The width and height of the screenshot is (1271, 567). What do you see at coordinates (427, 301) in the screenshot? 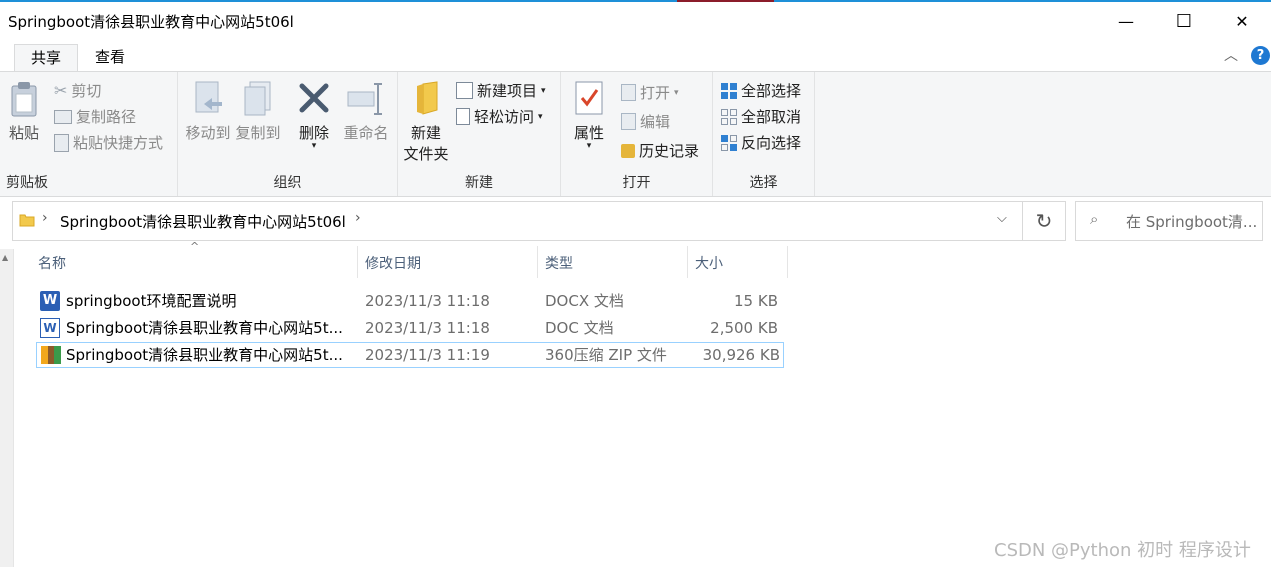
I see `file-modified: 2023/11/3 11:18` at bounding box center [427, 301].